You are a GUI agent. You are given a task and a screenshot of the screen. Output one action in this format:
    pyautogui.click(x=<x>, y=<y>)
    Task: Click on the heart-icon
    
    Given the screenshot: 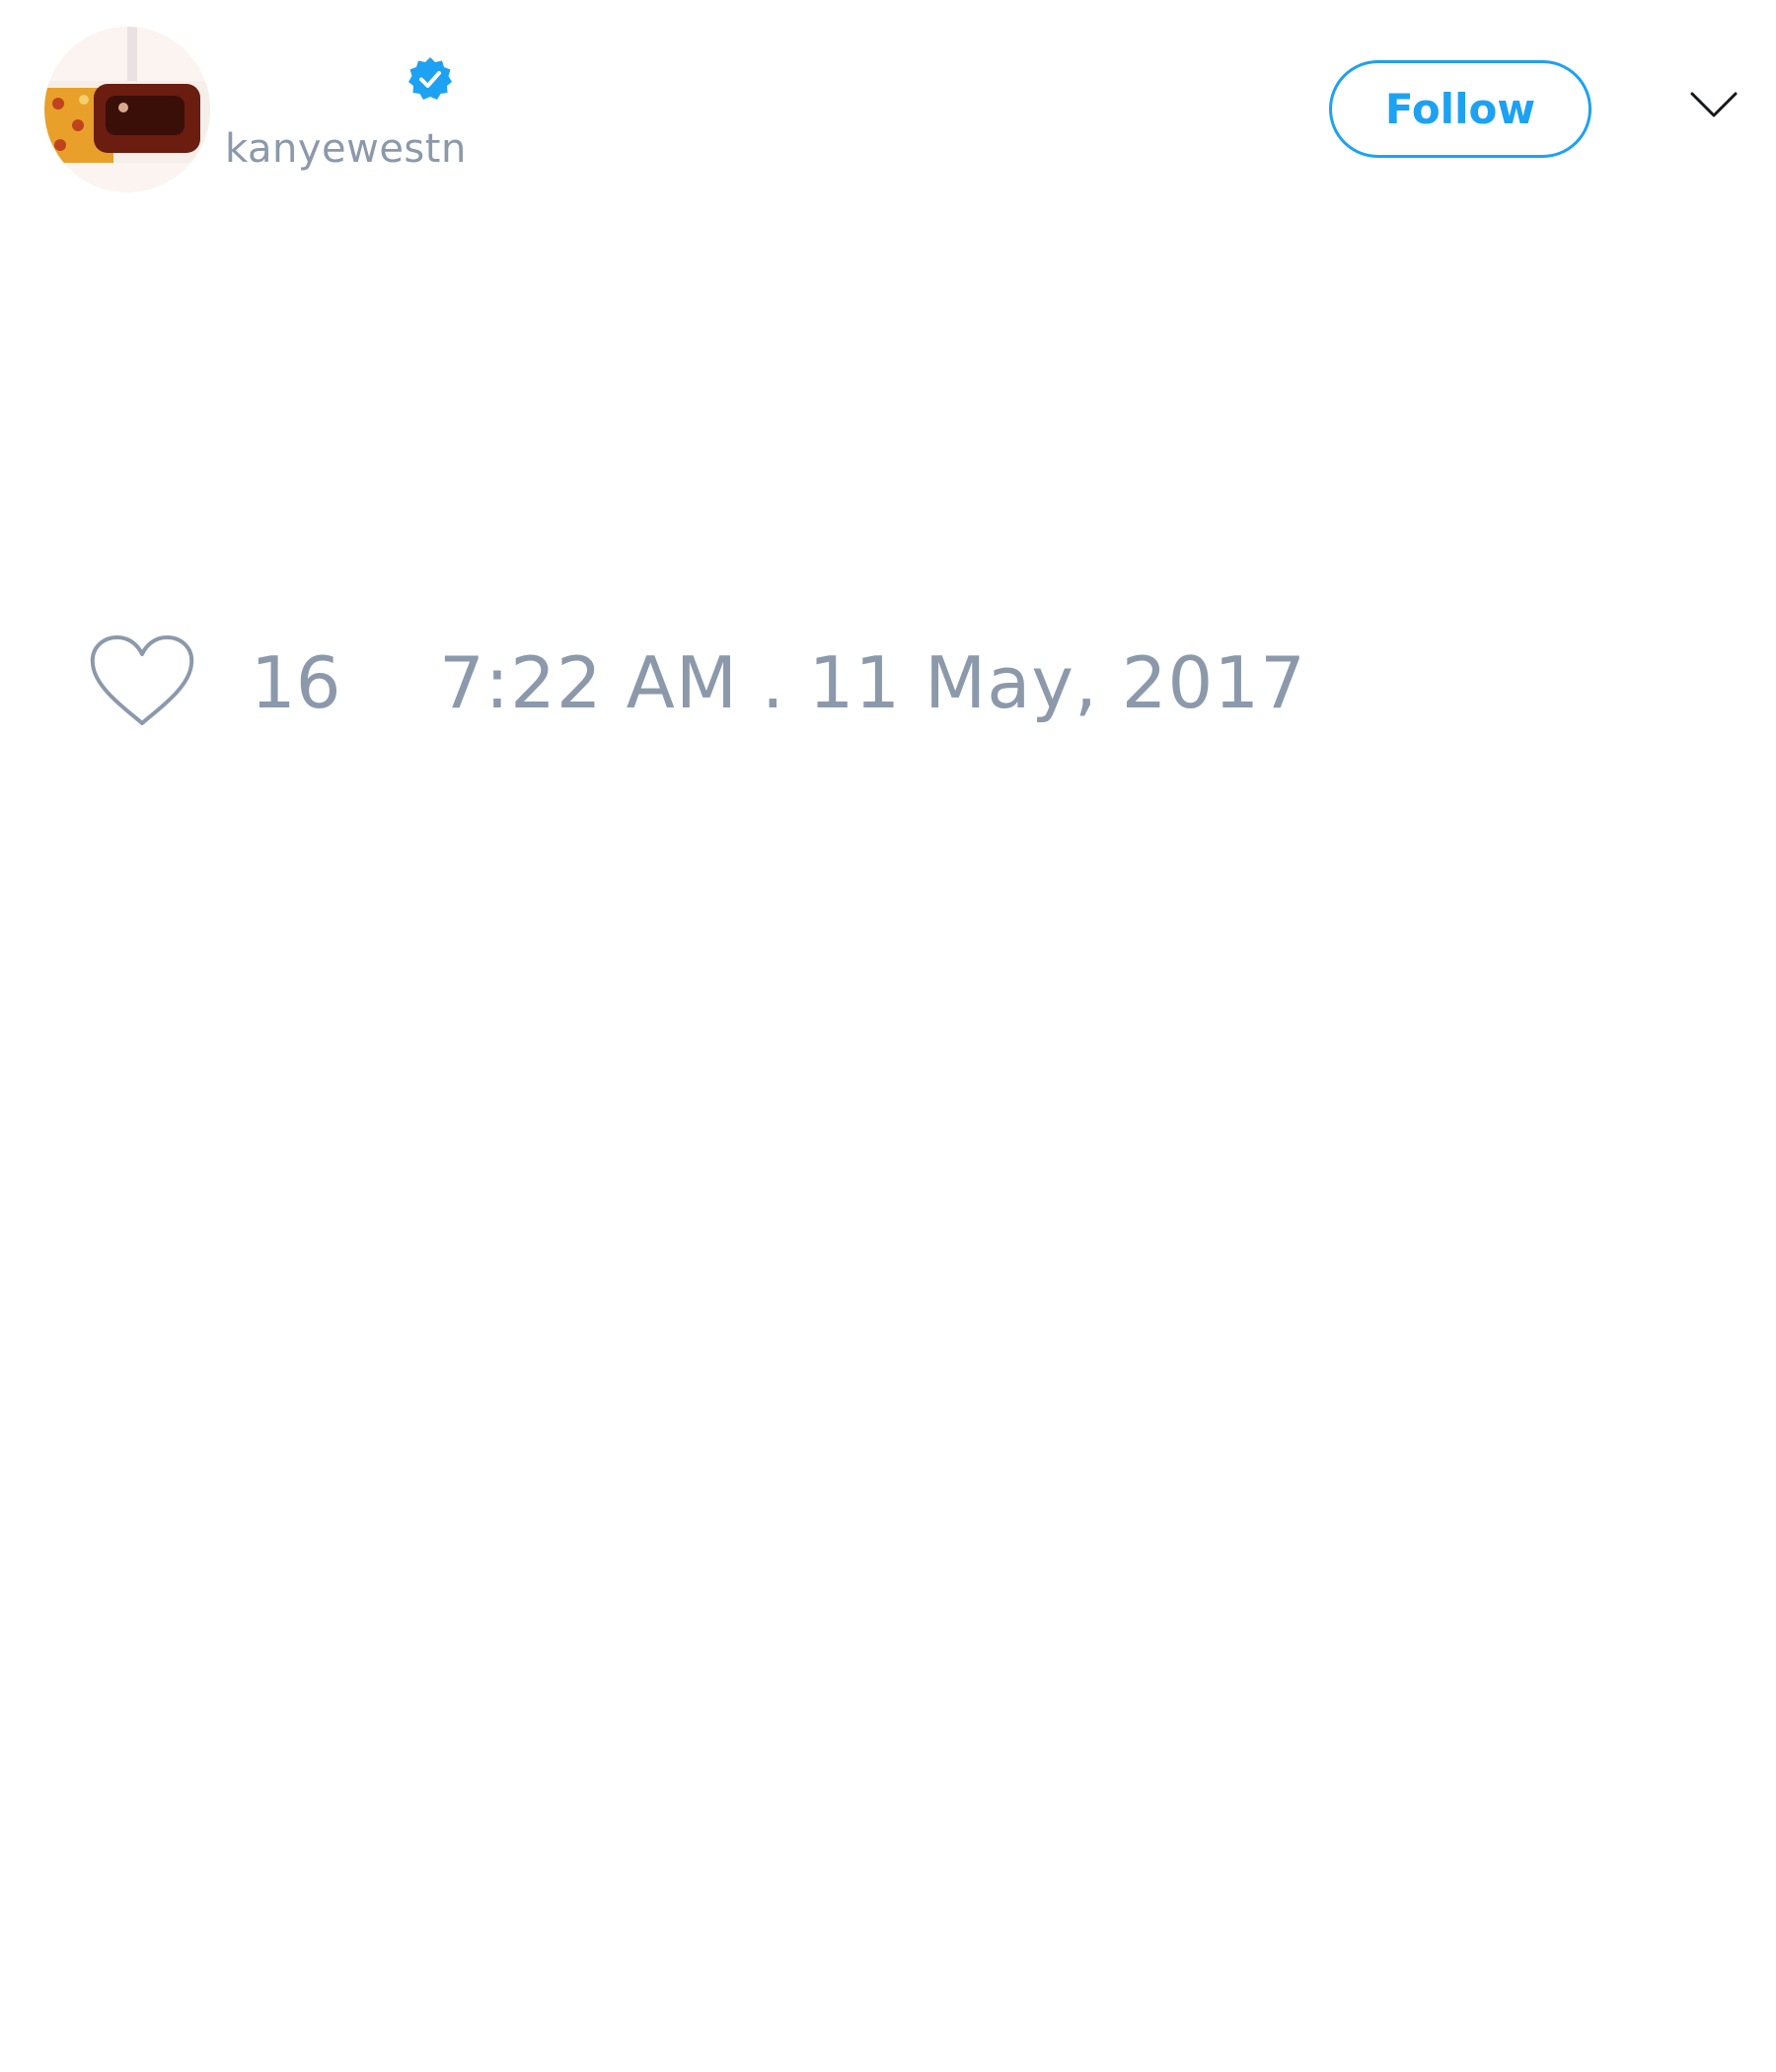 What is the action you would take?
    pyautogui.click(x=142, y=681)
    